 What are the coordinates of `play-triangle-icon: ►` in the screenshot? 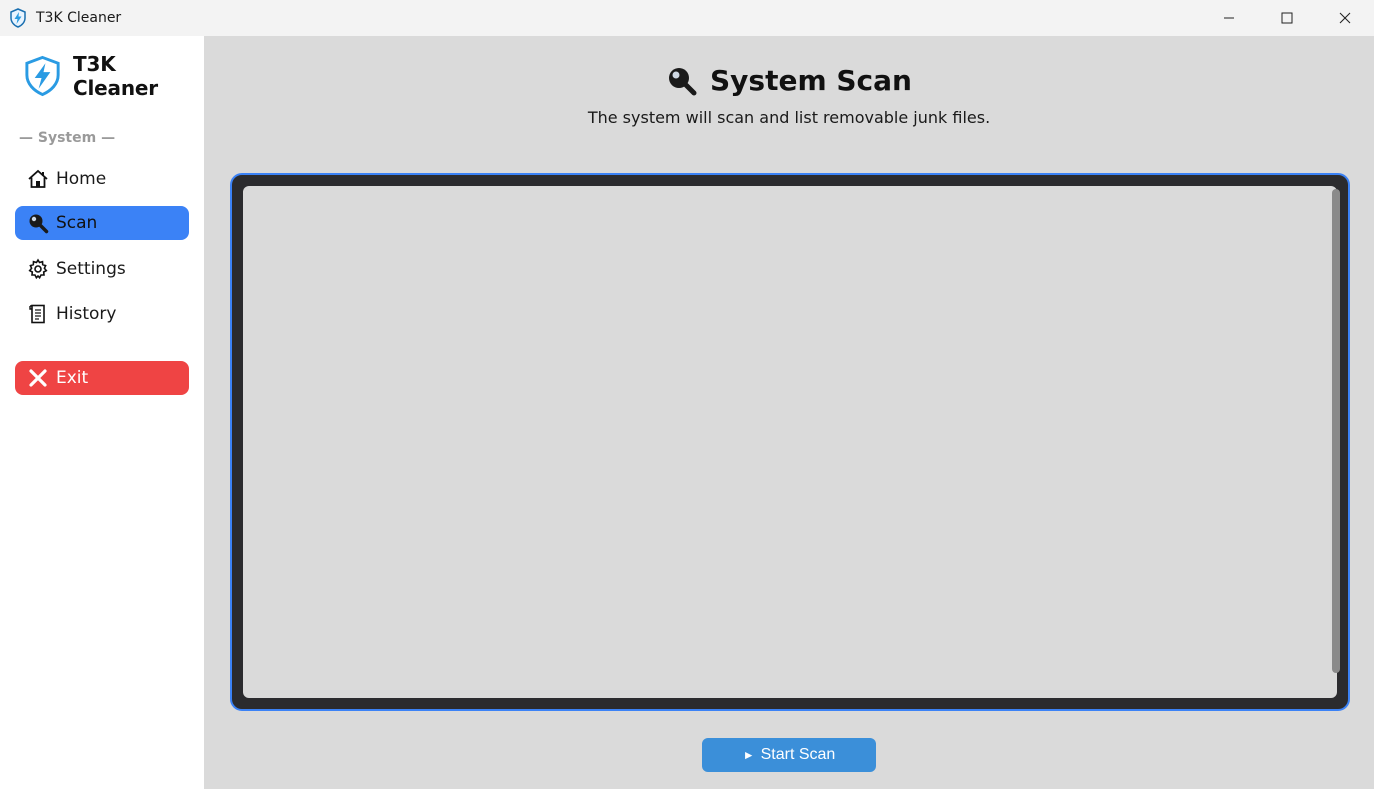 It's located at (748, 755).